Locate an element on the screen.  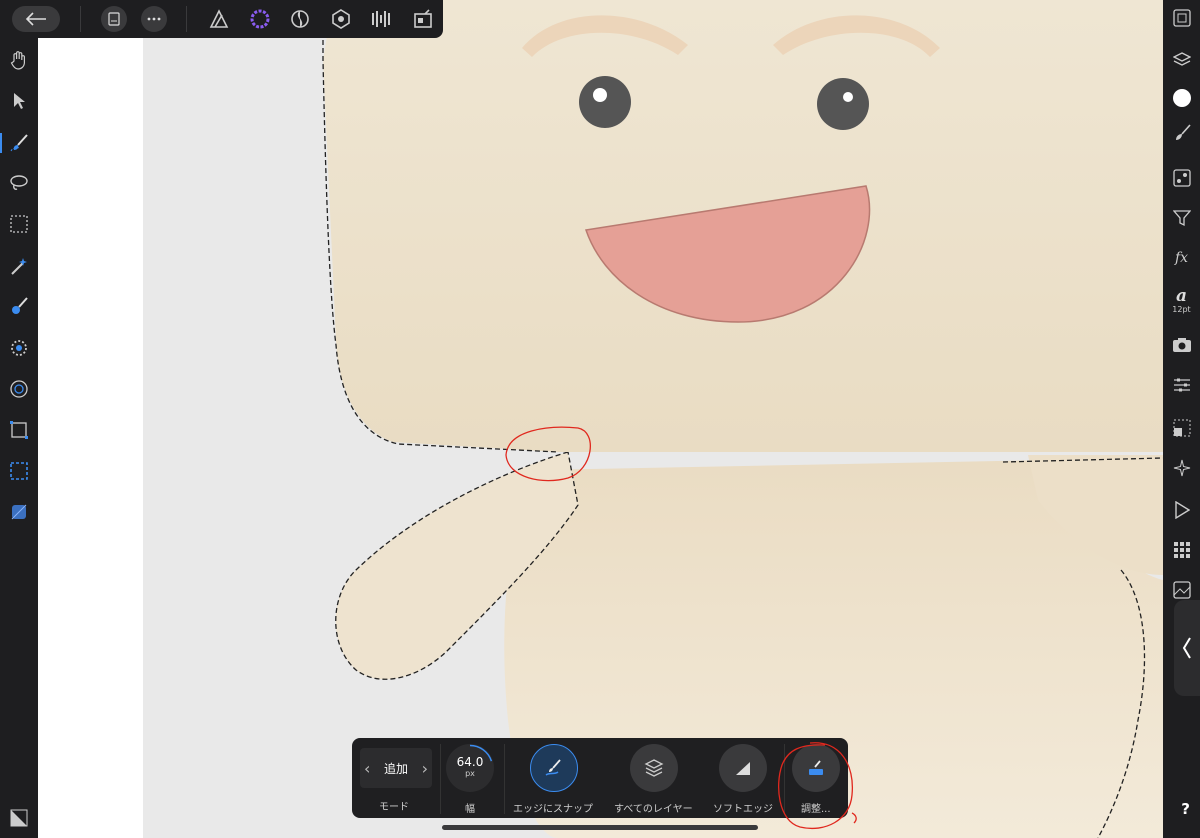
channels-icon is located at coordinates (1181, 218).